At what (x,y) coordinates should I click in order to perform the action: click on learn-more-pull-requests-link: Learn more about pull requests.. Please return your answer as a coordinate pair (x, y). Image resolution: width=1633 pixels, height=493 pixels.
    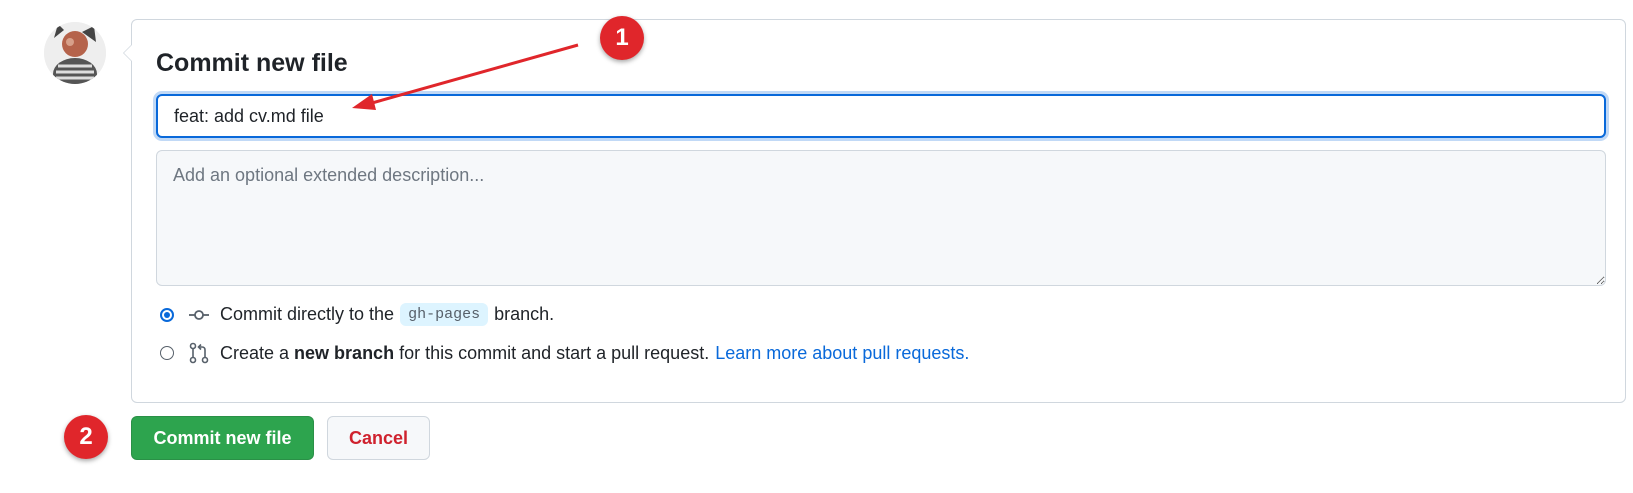
    Looking at the image, I should click on (842, 353).